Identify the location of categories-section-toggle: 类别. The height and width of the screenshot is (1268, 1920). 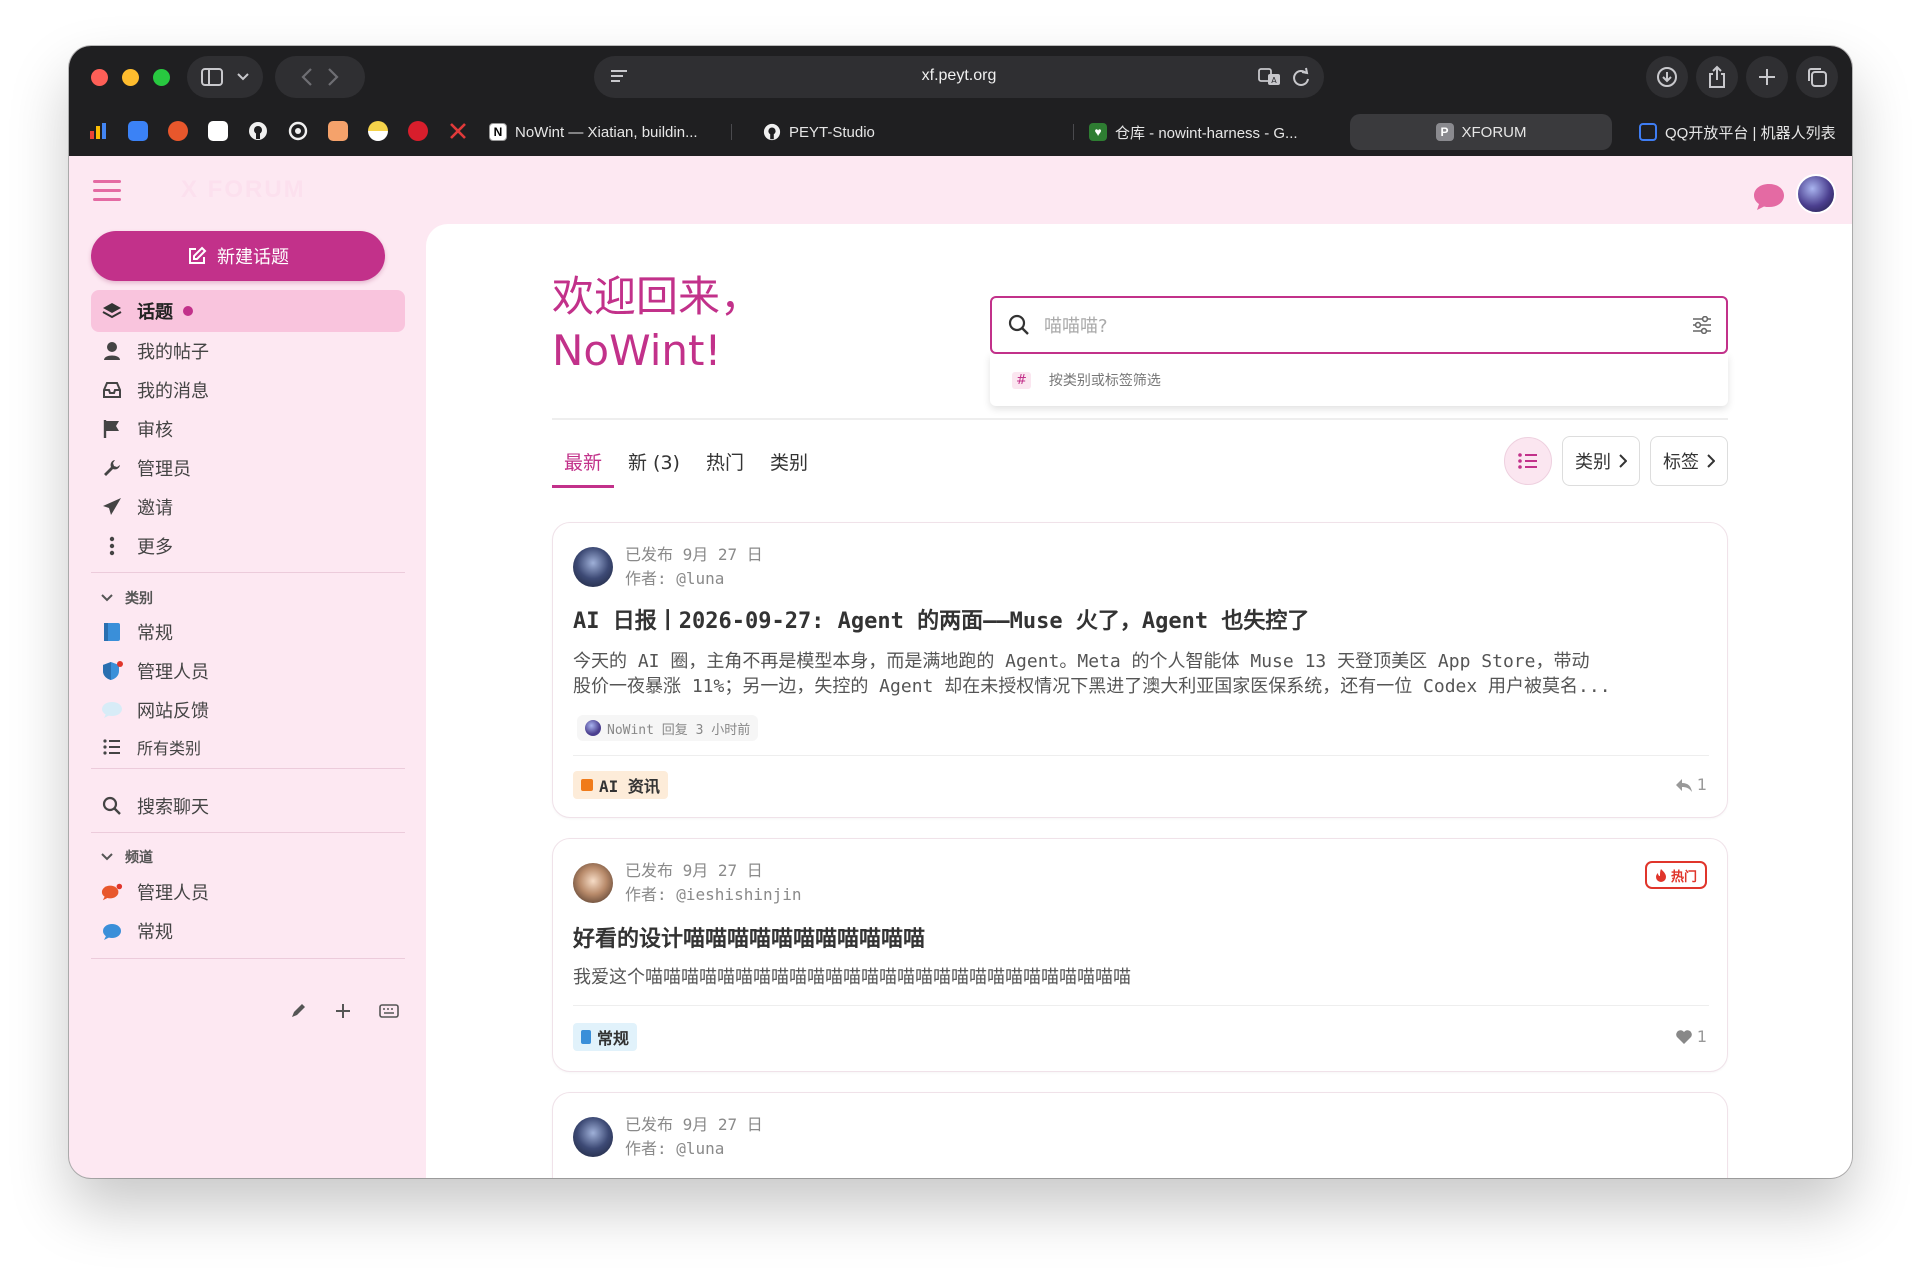
(127, 598).